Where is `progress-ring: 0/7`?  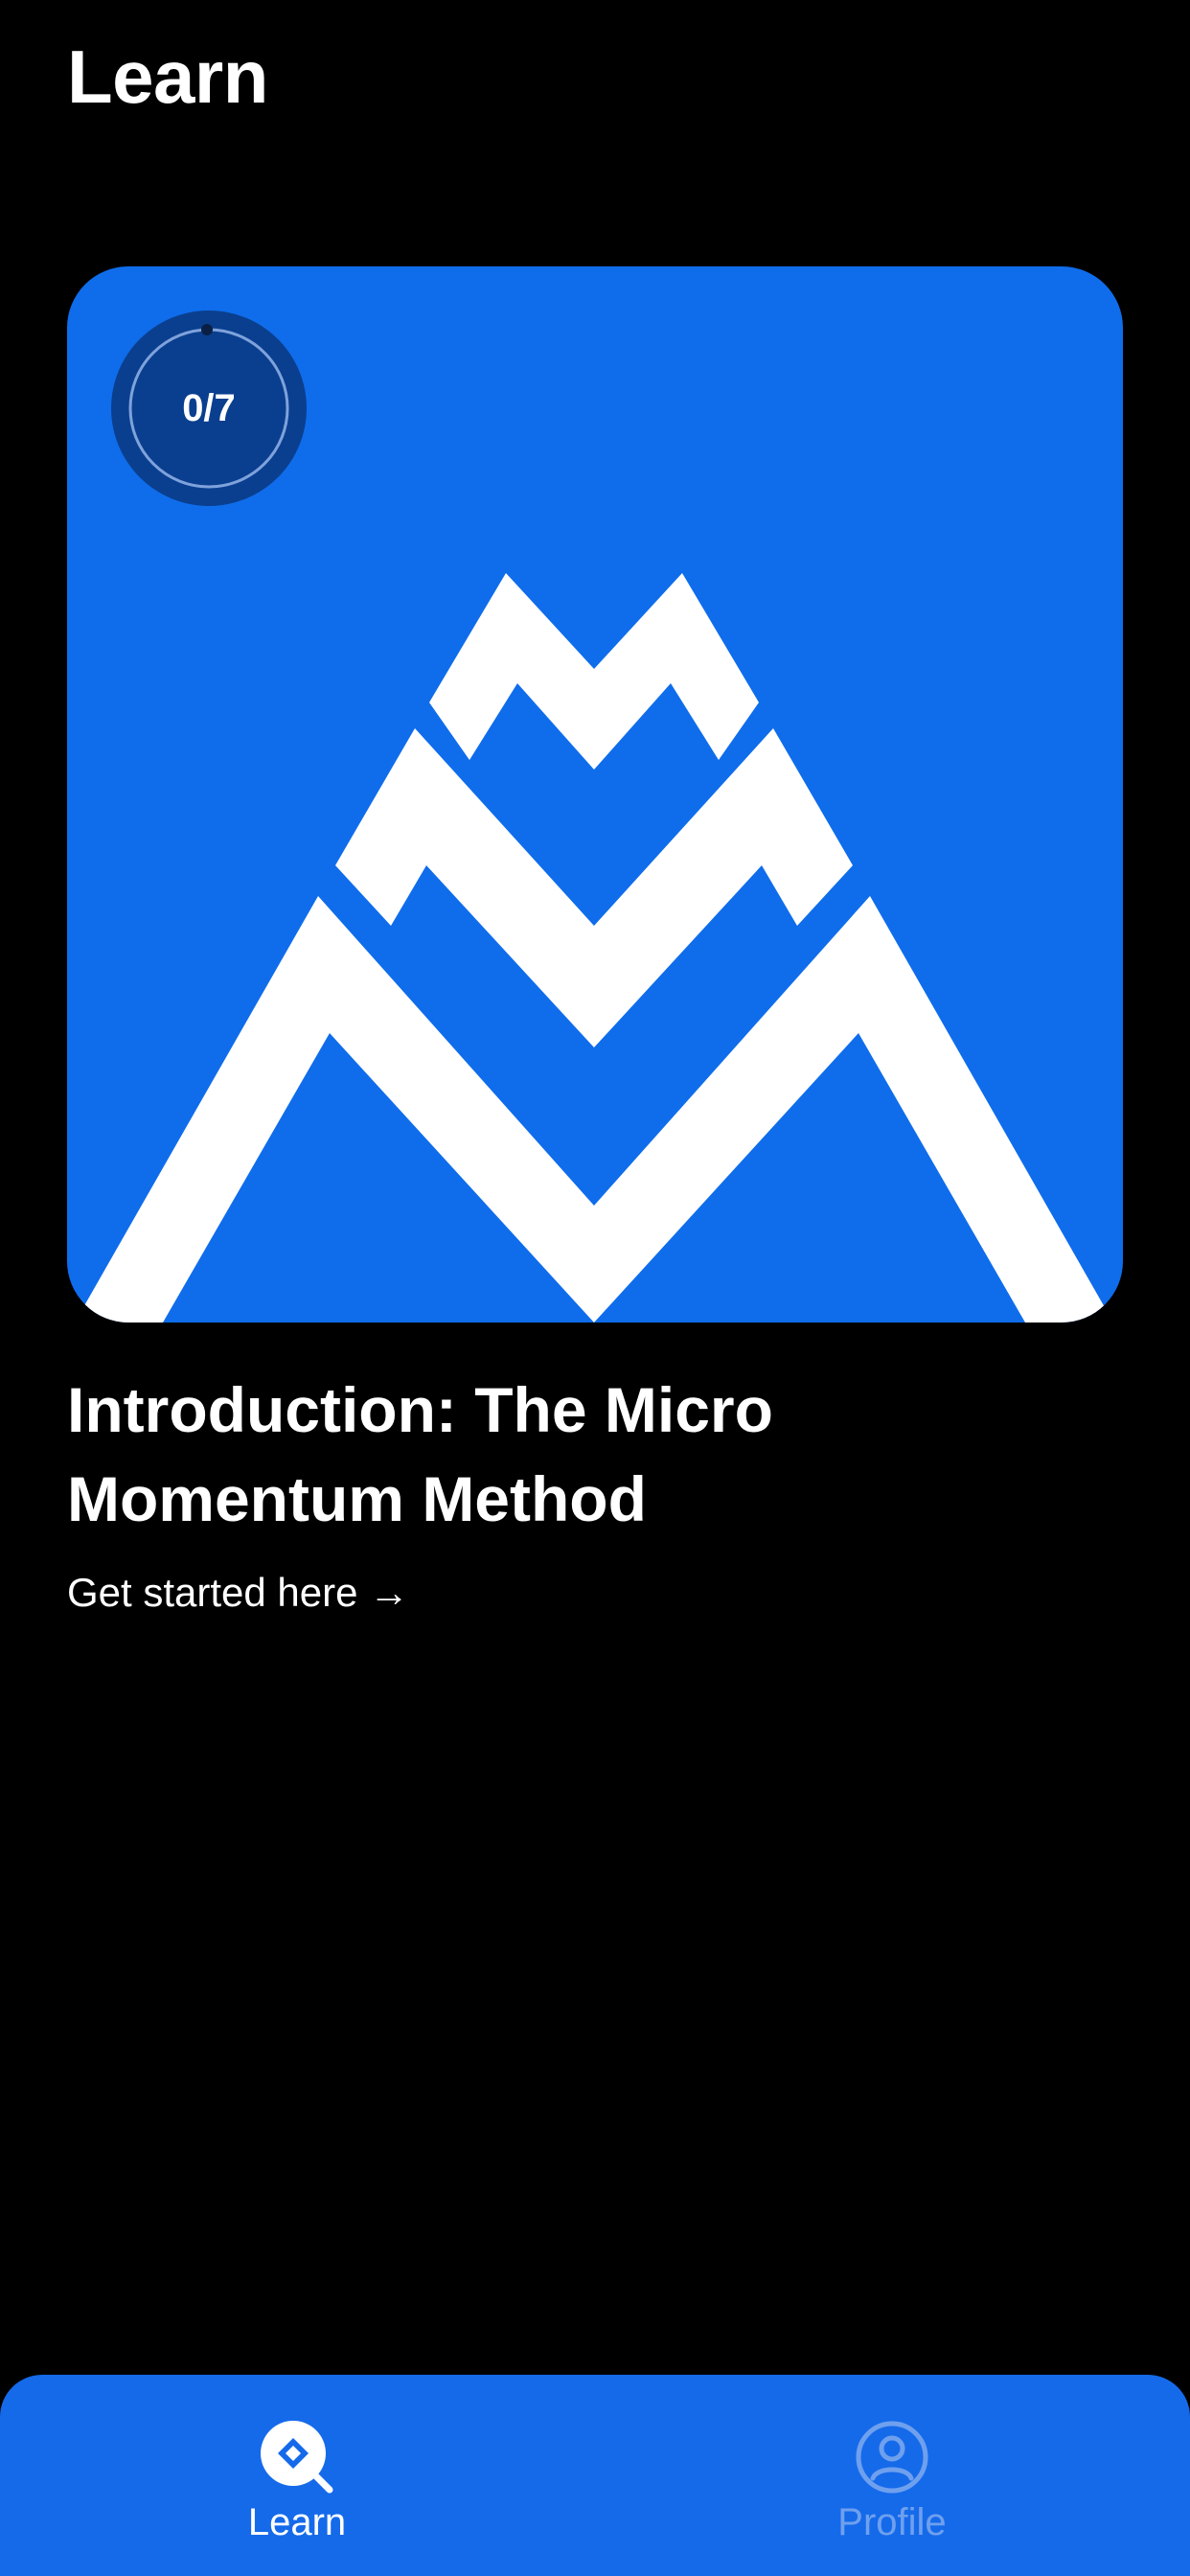 progress-ring: 0/7 is located at coordinates (209, 408).